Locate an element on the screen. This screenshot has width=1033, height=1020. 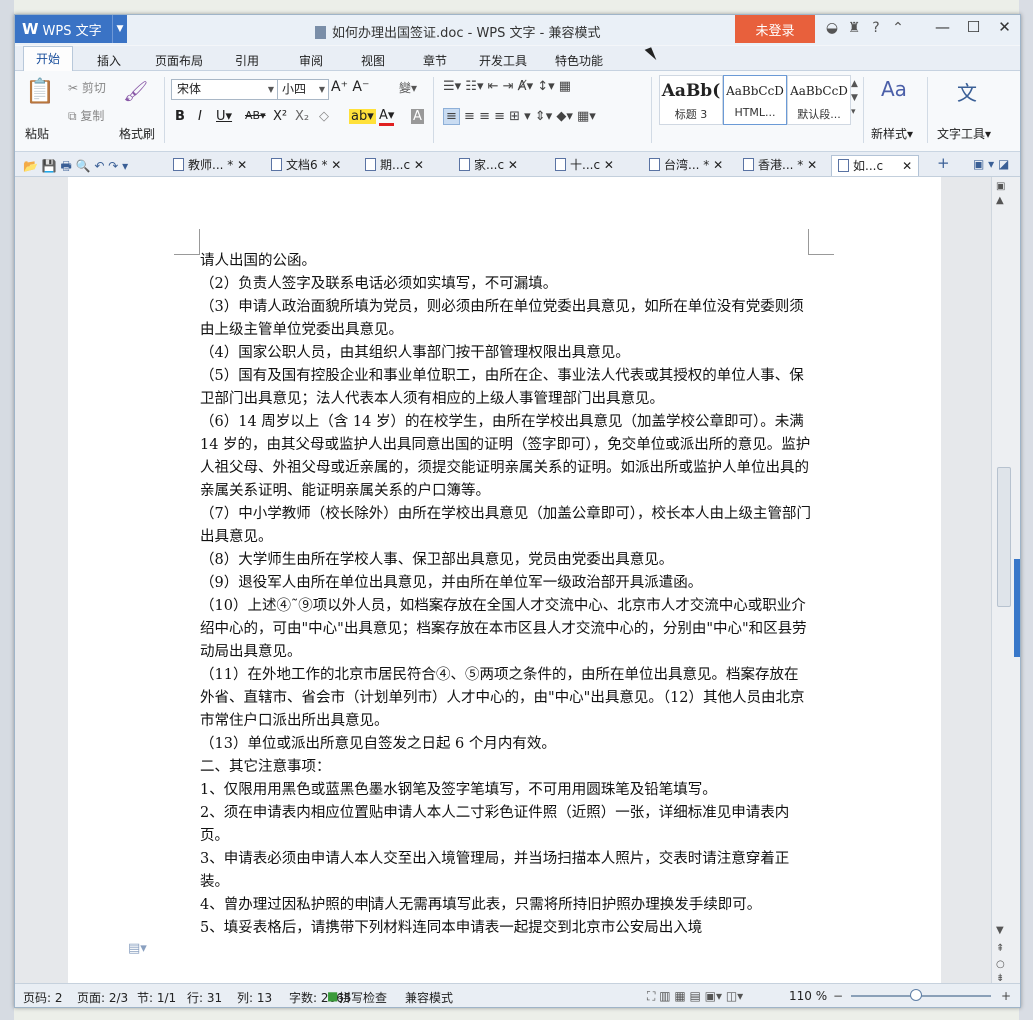
window-controls: — ☐ ✕ is located at coordinates (973, 27).